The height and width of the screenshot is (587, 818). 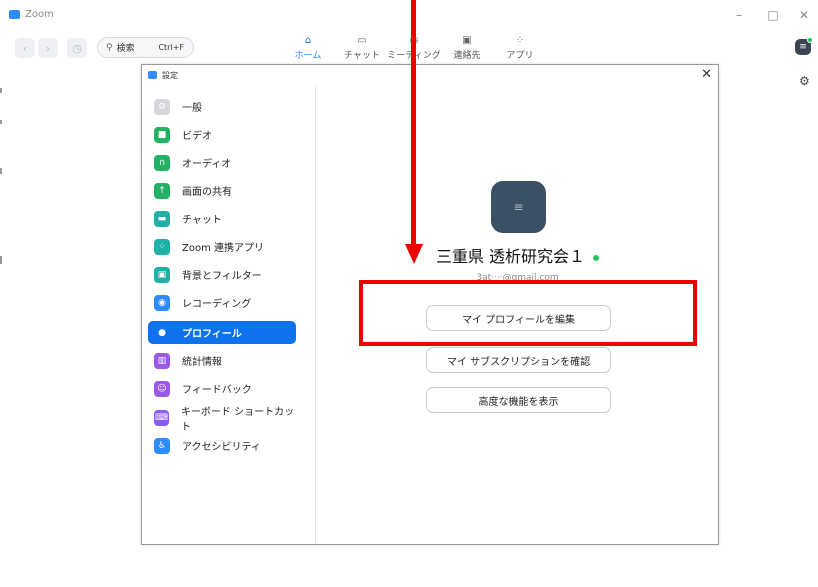 What do you see at coordinates (706, 74) in the screenshot?
I see `dialog-close-button: ✕` at bounding box center [706, 74].